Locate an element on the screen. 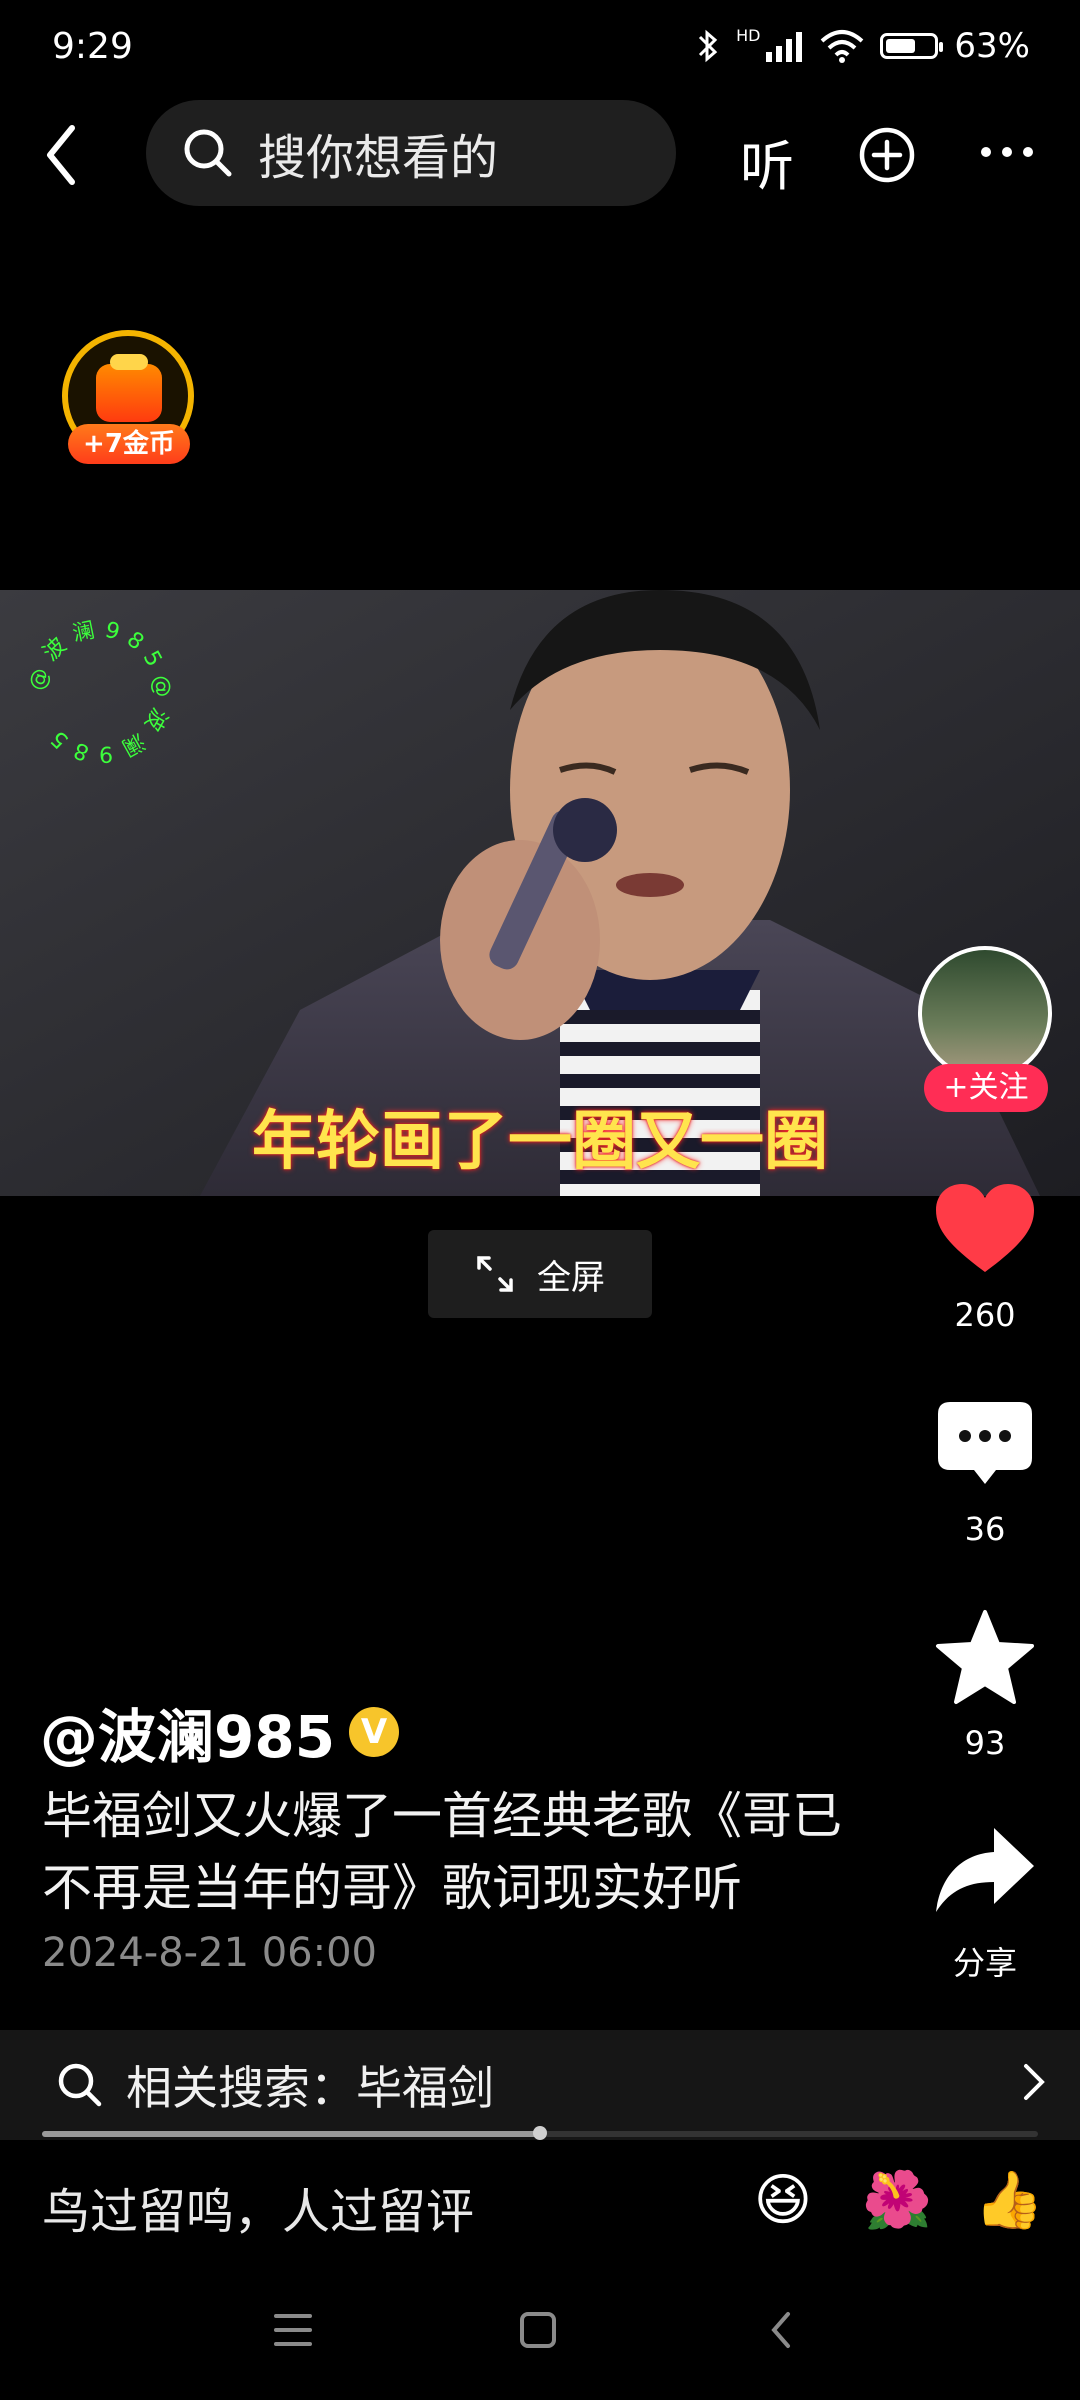 This screenshot has height=2400, width=1080. more-options-button is located at coordinates (1007, 152).